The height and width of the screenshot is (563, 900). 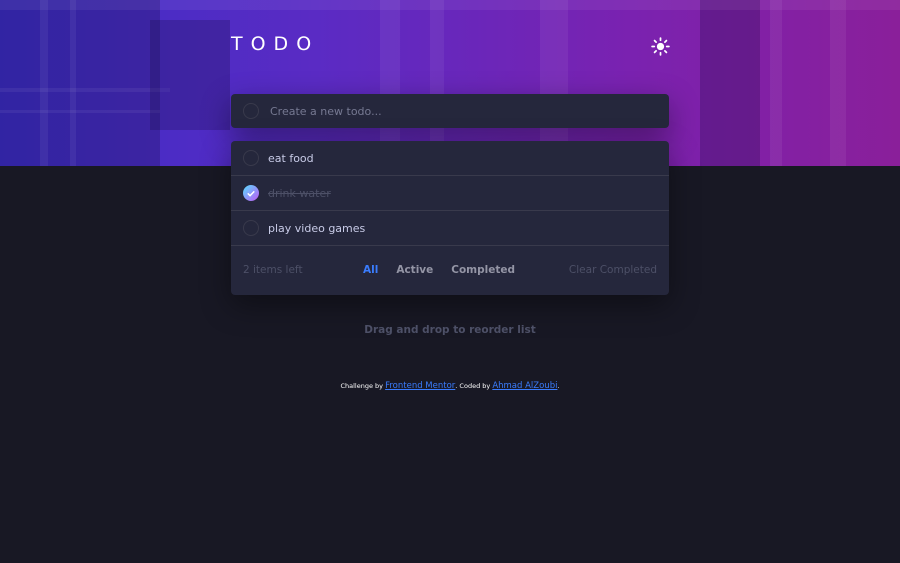 I want to click on todo-checked-icon, so click(x=251, y=193).